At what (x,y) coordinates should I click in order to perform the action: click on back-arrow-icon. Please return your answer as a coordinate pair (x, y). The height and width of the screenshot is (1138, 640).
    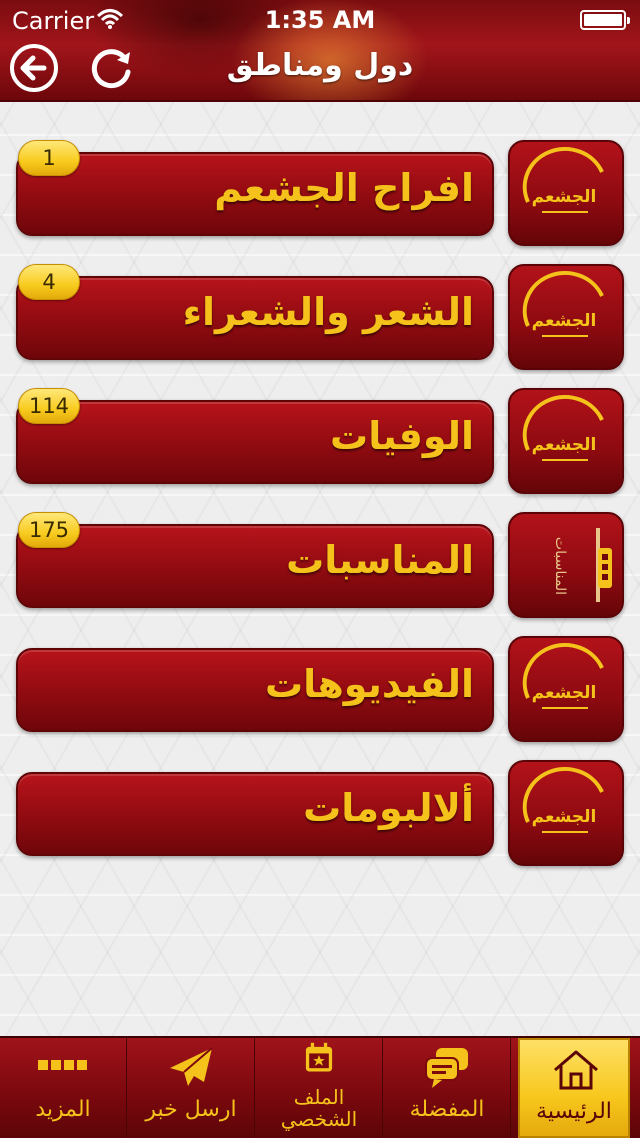
    Looking at the image, I should click on (34, 68).